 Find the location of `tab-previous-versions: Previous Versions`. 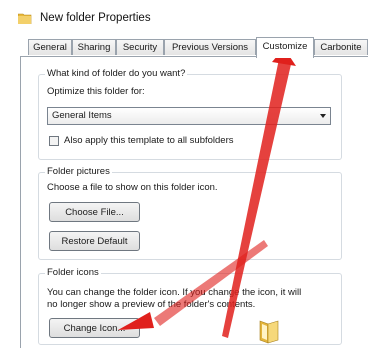

tab-previous-versions: Previous Versions is located at coordinates (210, 47).